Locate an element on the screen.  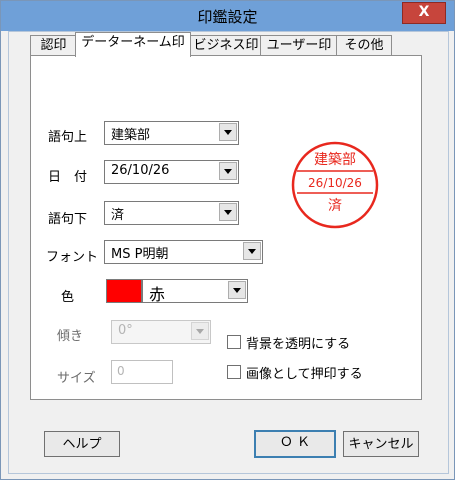
title-bar: 印鑑設定 X is located at coordinates (227, 16).